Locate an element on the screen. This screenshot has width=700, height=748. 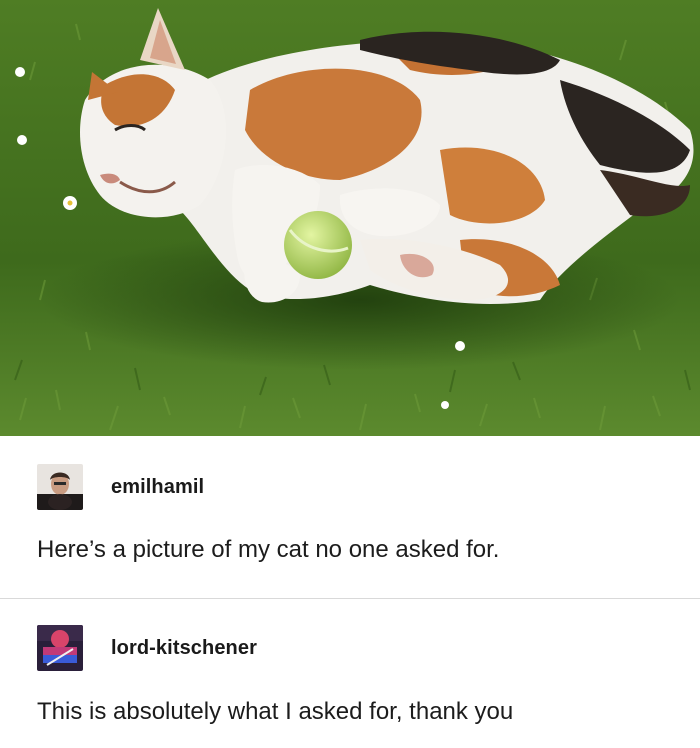
username: emilhamil is located at coordinates (157, 487).